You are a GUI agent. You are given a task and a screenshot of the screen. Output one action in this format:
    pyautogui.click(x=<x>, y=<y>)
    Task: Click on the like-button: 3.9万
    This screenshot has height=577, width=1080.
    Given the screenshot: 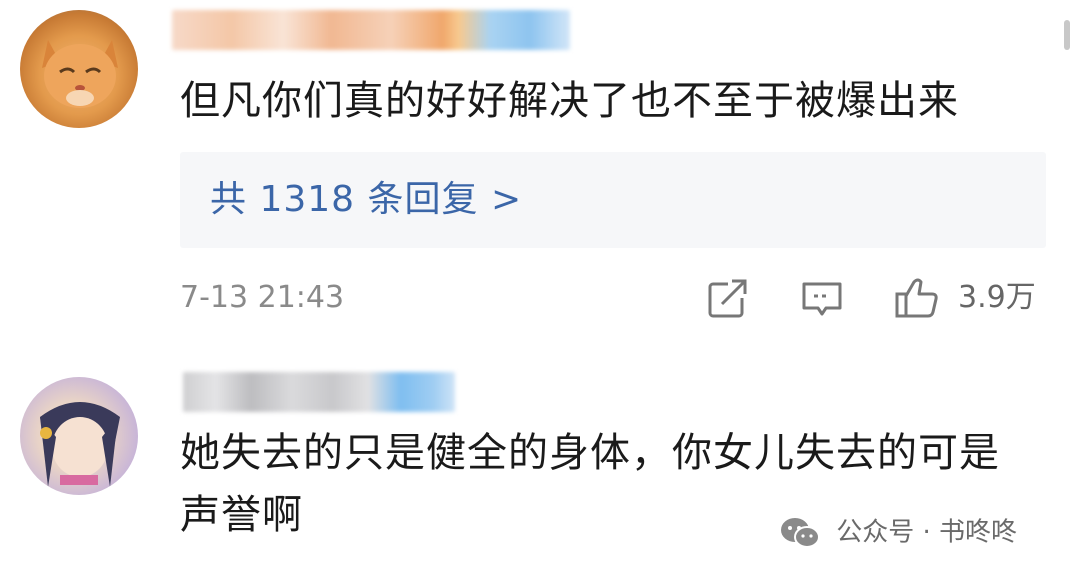 What is the action you would take?
    pyautogui.click(x=969, y=298)
    